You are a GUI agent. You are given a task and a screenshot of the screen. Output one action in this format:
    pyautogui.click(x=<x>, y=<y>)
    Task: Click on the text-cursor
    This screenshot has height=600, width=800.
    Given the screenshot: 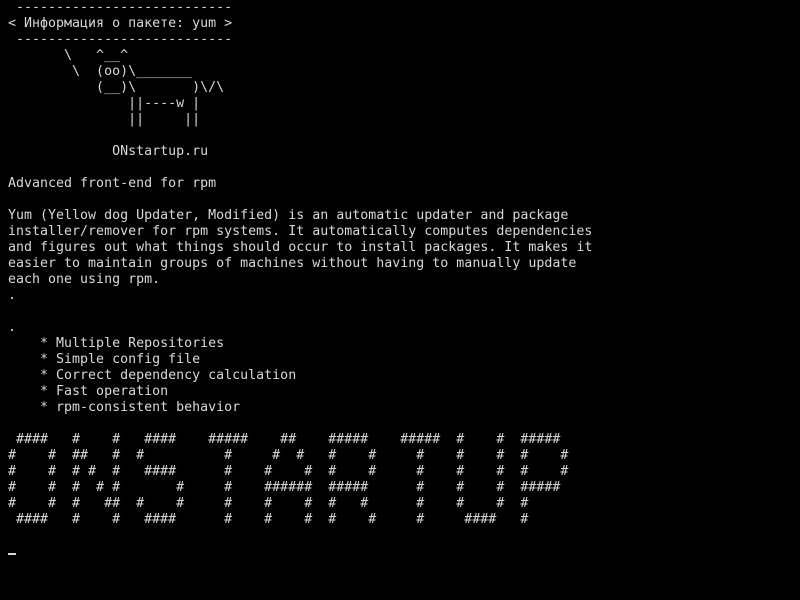 What is the action you would take?
    pyautogui.click(x=12, y=554)
    